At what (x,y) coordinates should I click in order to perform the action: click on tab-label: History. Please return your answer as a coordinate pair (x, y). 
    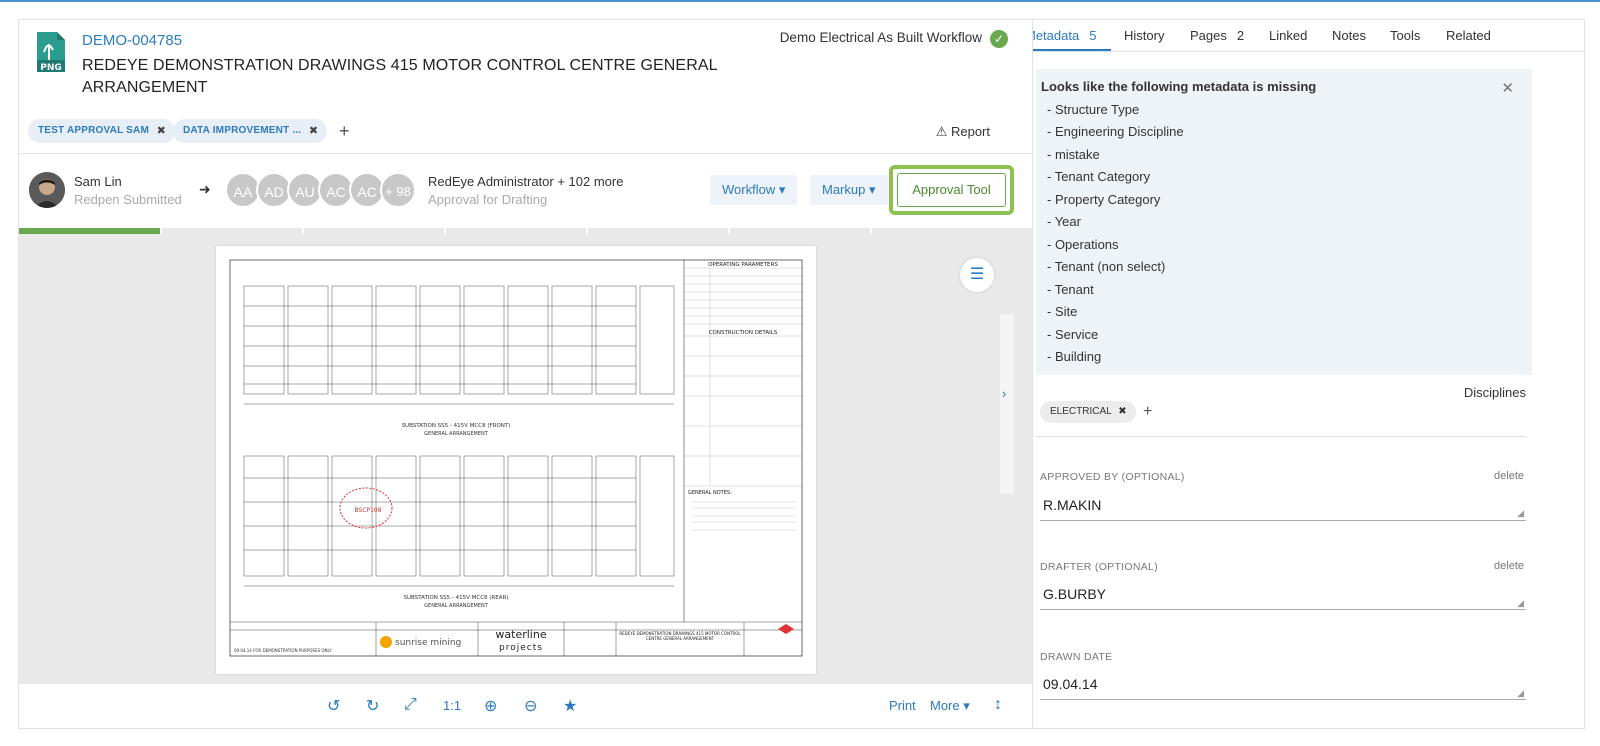
    Looking at the image, I should click on (1144, 35).